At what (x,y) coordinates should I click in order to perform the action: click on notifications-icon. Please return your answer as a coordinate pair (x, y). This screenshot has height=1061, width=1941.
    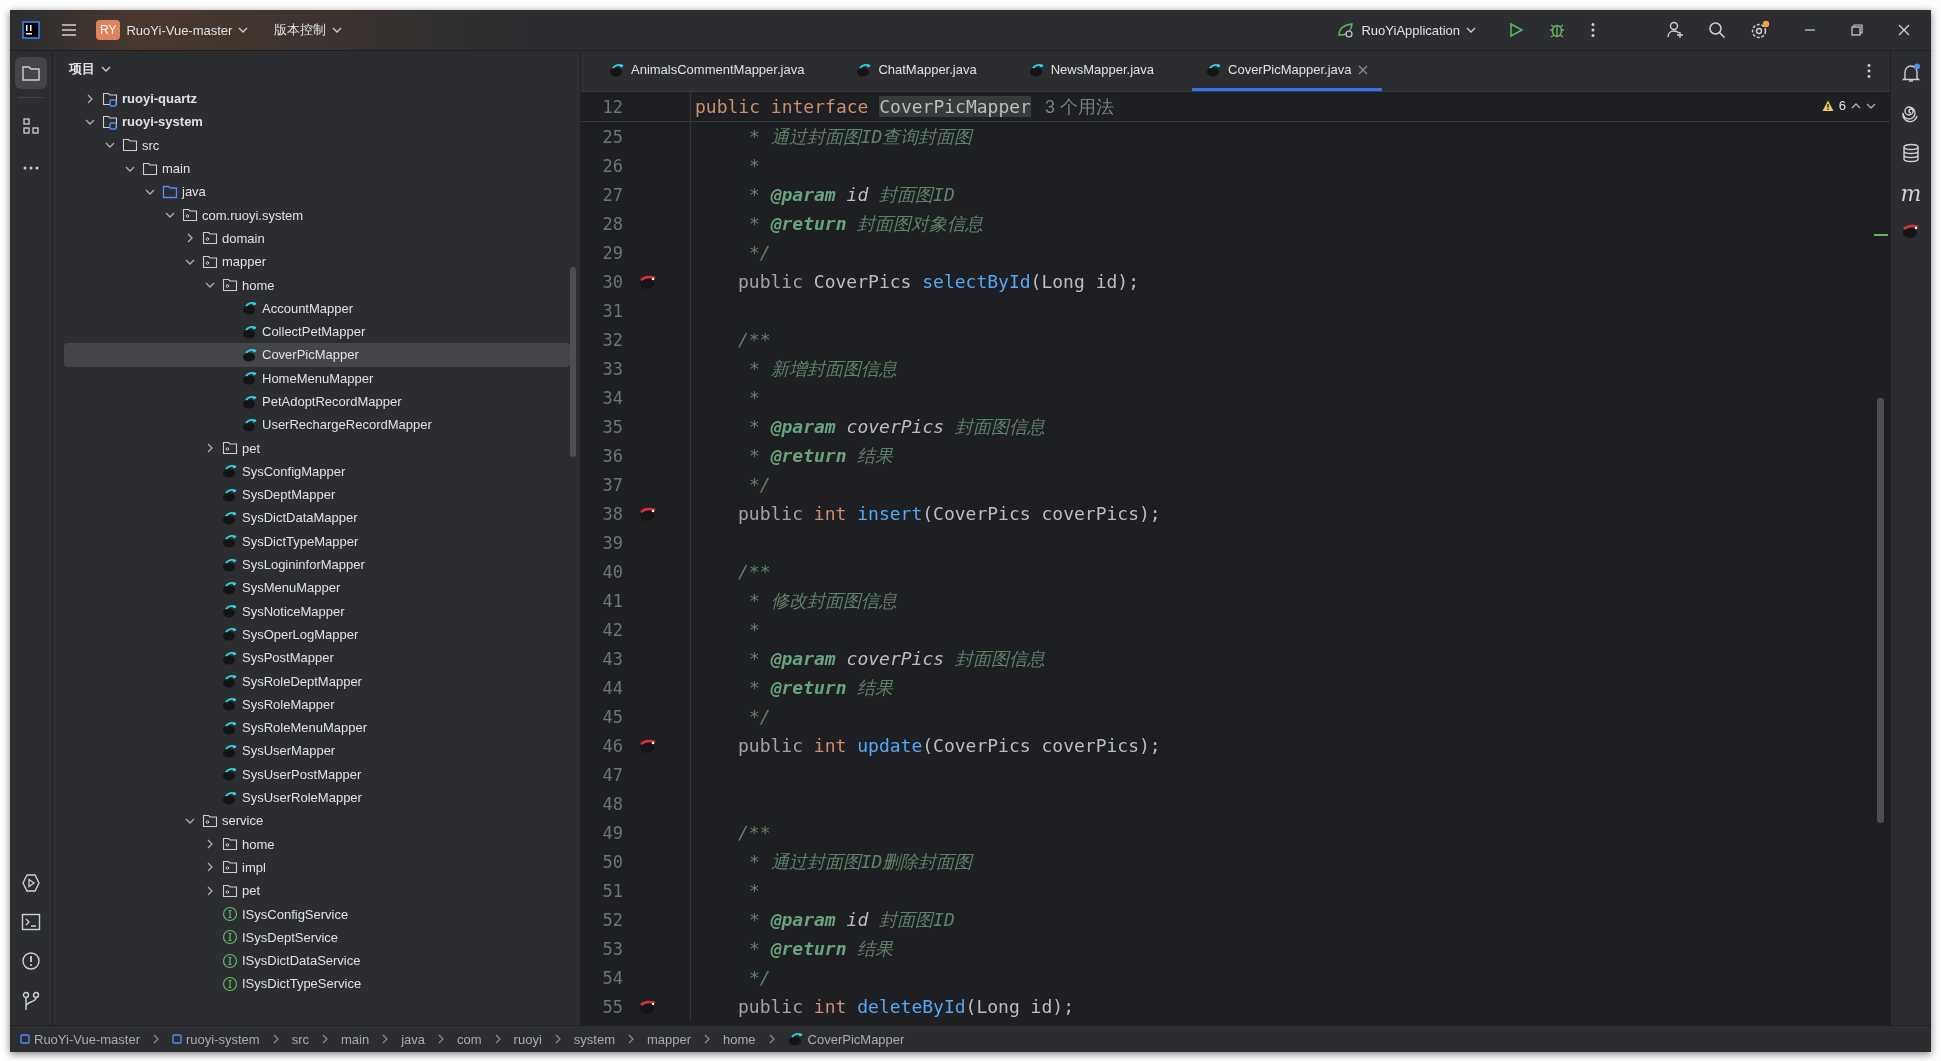
    Looking at the image, I should click on (1911, 73).